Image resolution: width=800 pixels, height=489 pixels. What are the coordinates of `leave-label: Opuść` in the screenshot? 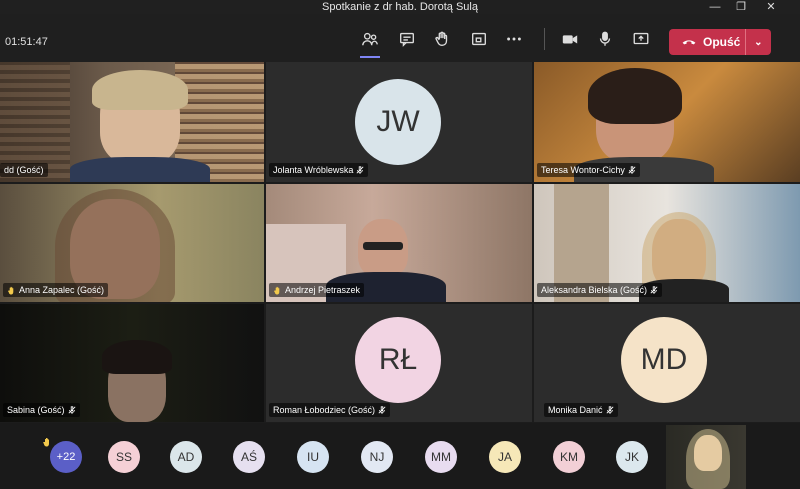 It's located at (722, 42).